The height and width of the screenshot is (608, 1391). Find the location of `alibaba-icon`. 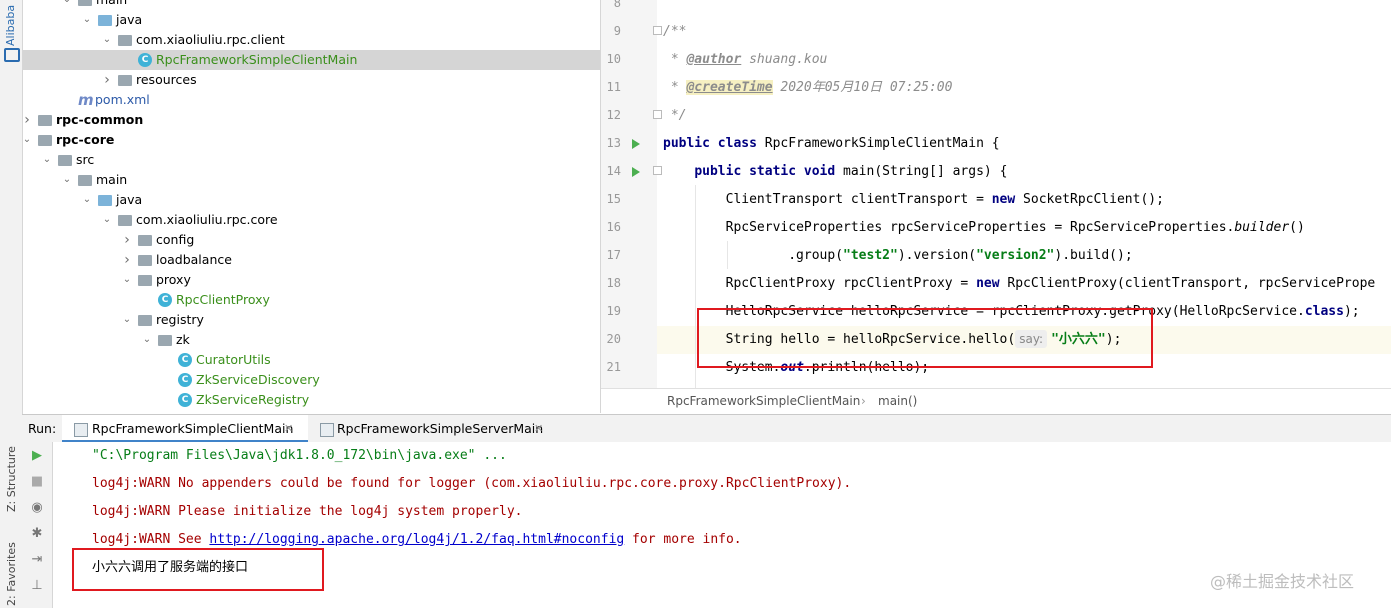

alibaba-icon is located at coordinates (12, 55).